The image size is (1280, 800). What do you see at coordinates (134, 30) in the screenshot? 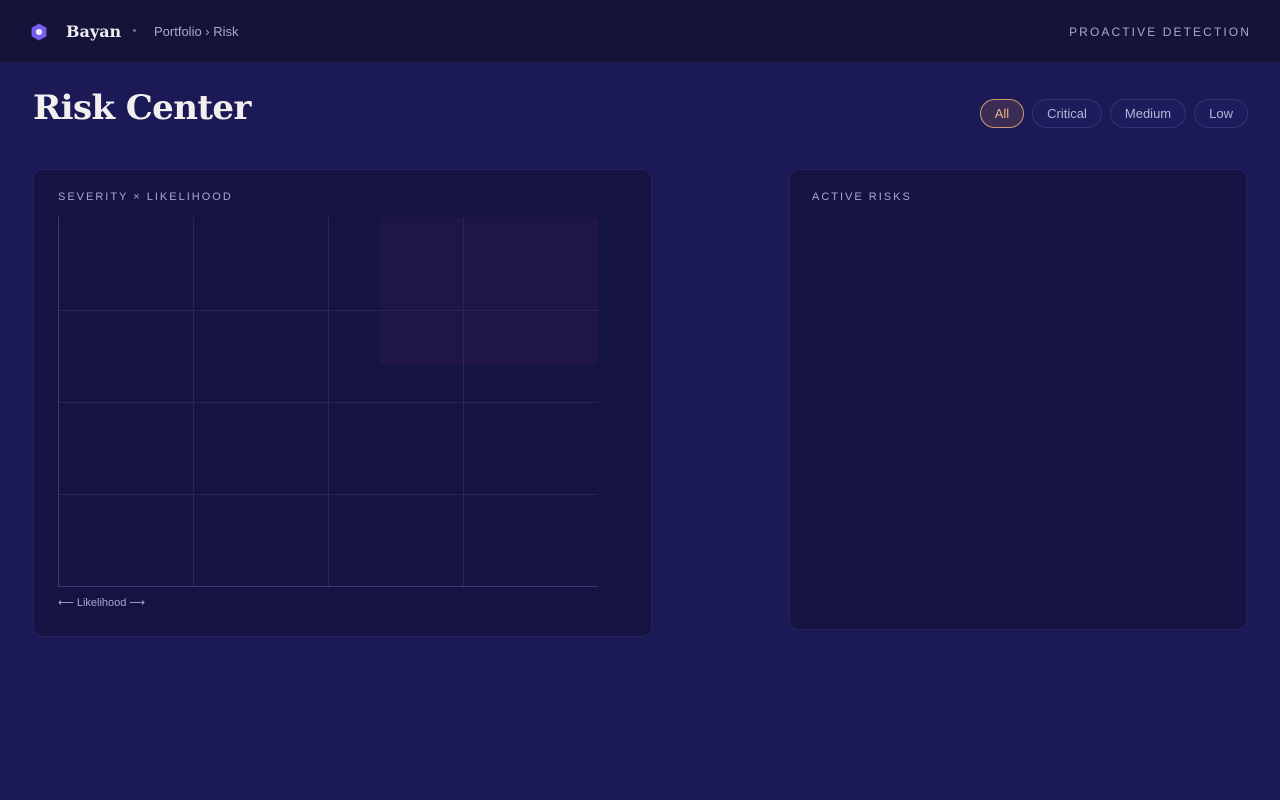
I see `breadcrumb-separator` at bounding box center [134, 30].